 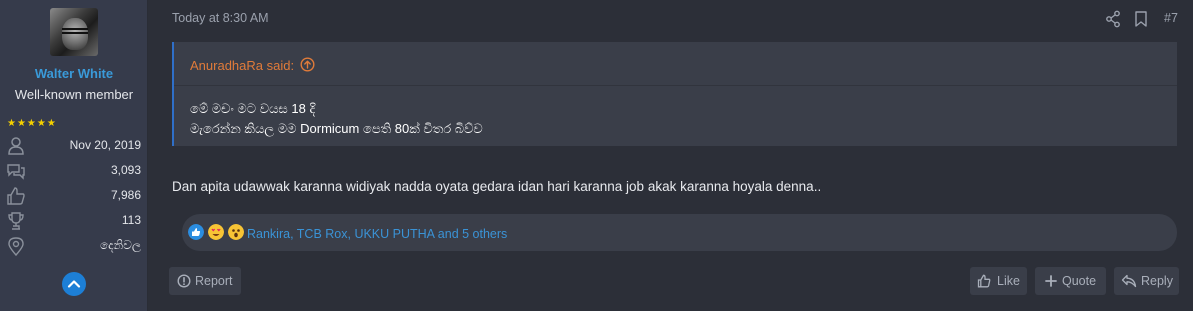 I want to click on user-title: Well-known member, so click(x=74, y=94).